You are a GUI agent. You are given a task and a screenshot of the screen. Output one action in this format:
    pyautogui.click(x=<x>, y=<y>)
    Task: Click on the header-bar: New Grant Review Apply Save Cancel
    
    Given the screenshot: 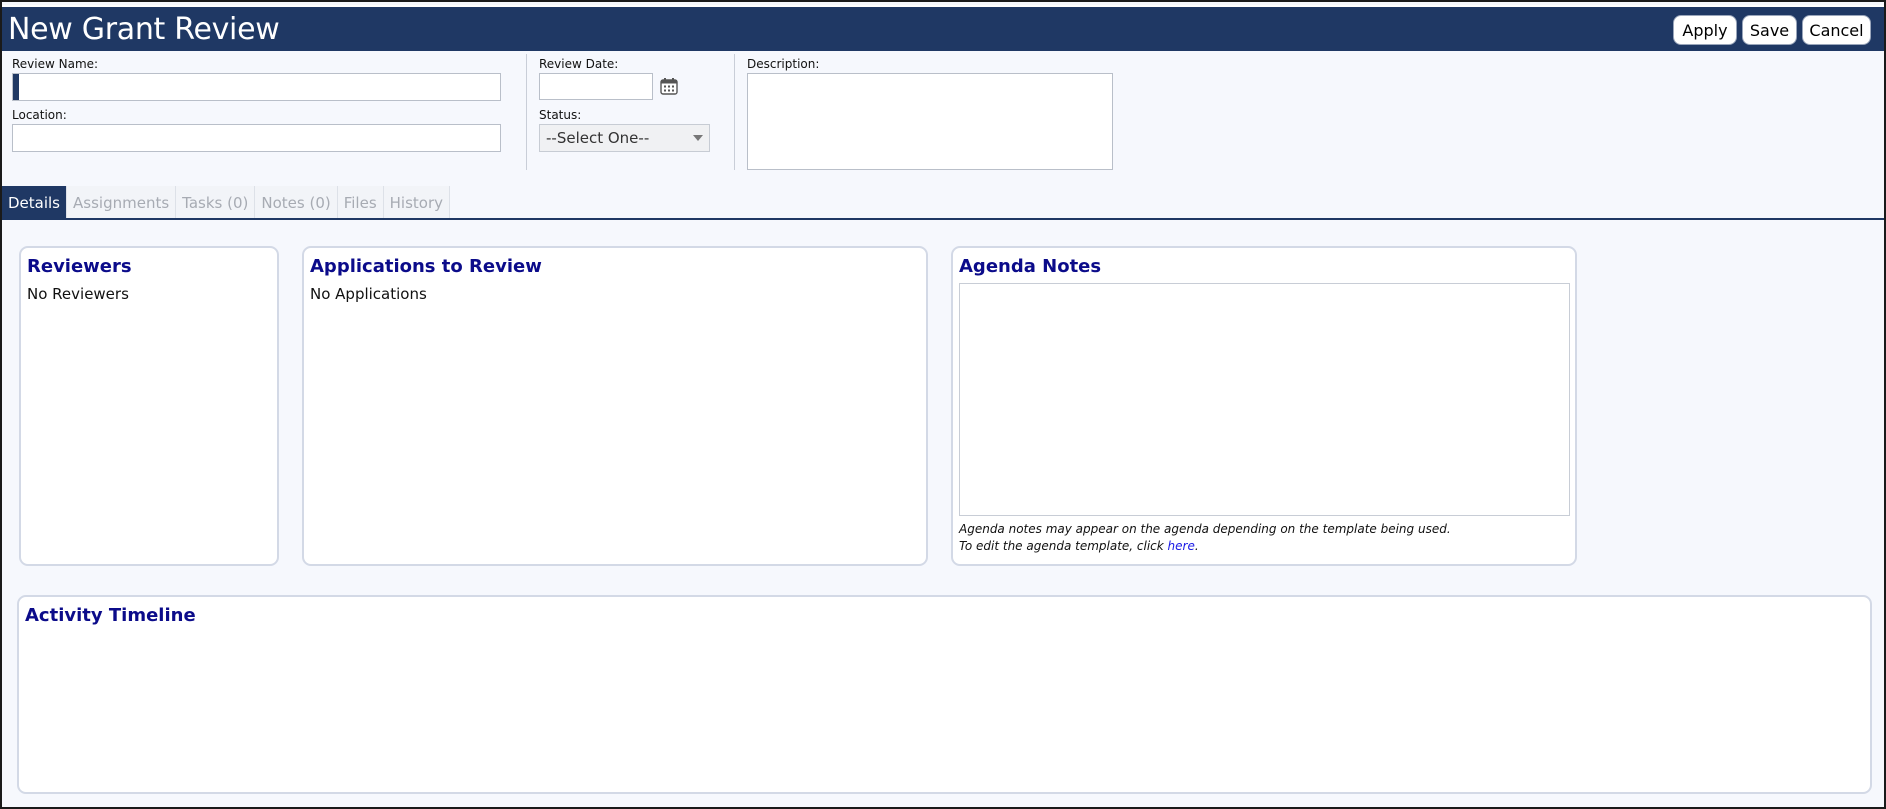 What is the action you would take?
    pyautogui.click(x=943, y=28)
    